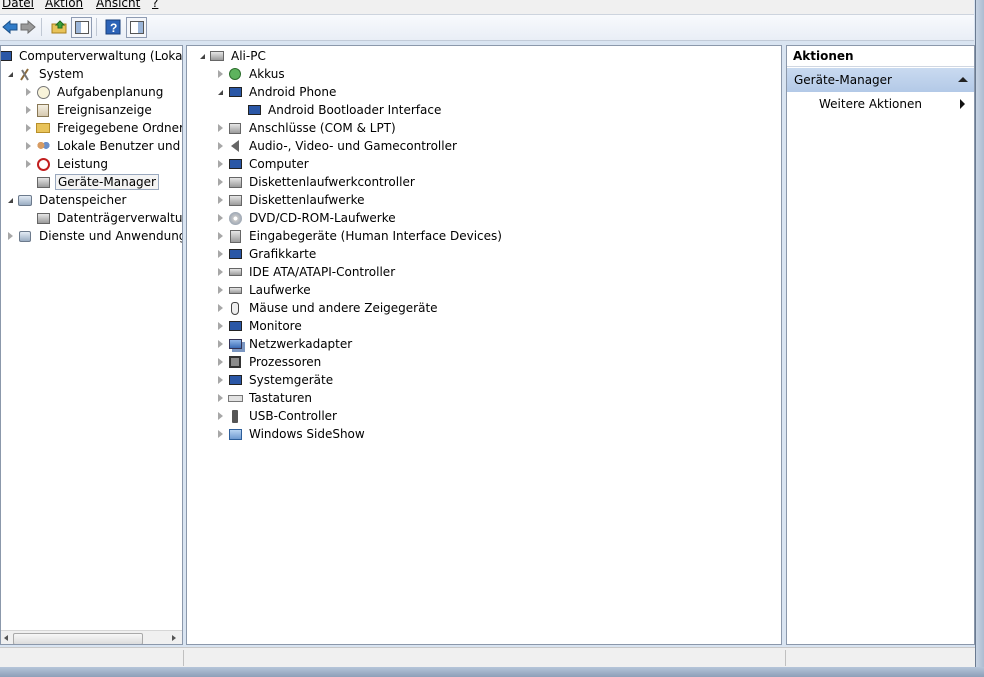 This screenshot has width=984, height=677. I want to click on device-category-mice: Mäuse und andere Zeigegeräte, so click(327, 308).